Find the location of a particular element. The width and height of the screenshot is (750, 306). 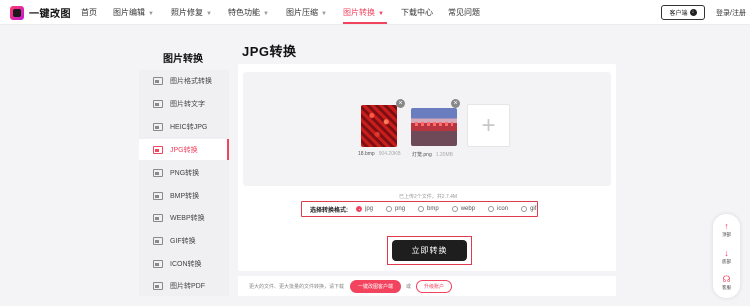

logo-icon is located at coordinates (17, 12).